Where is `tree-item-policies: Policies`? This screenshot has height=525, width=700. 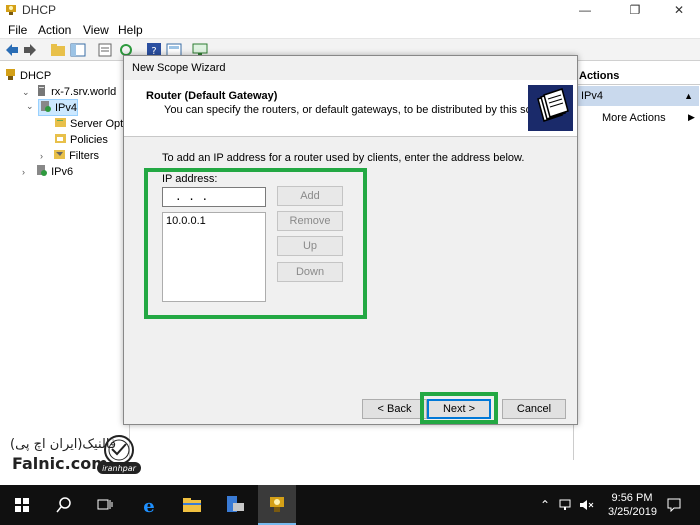
tree-item-policies: Policies is located at coordinates (81, 140).